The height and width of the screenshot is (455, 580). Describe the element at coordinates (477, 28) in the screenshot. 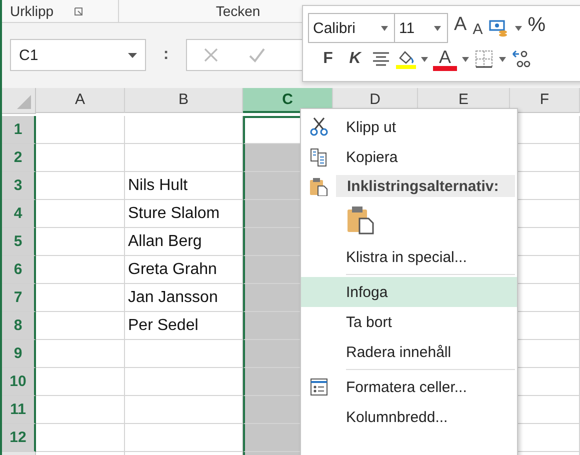

I see `shrink-font-button: A` at that location.